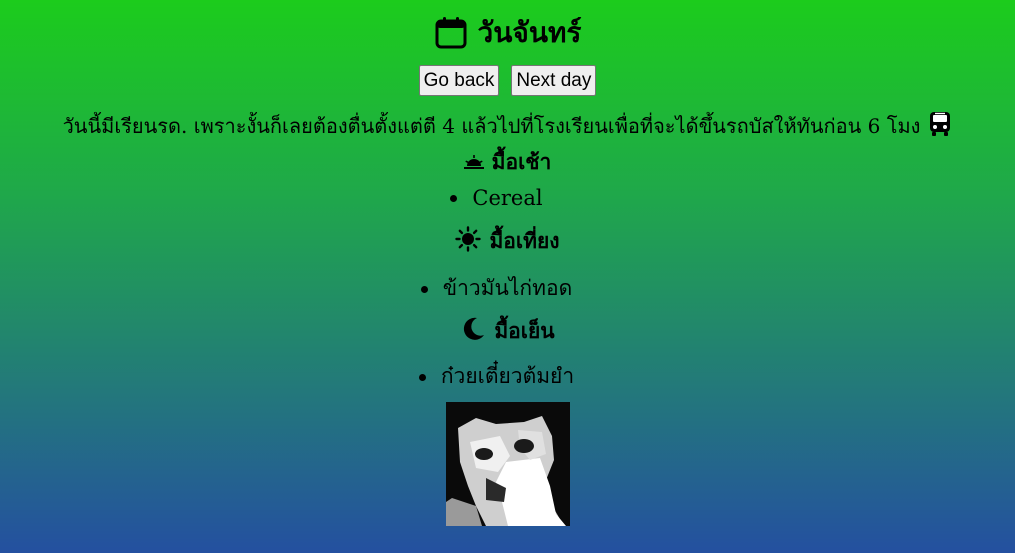 The image size is (1015, 553). Describe the element at coordinates (451, 33) in the screenshot. I see `calendar-icon` at that location.